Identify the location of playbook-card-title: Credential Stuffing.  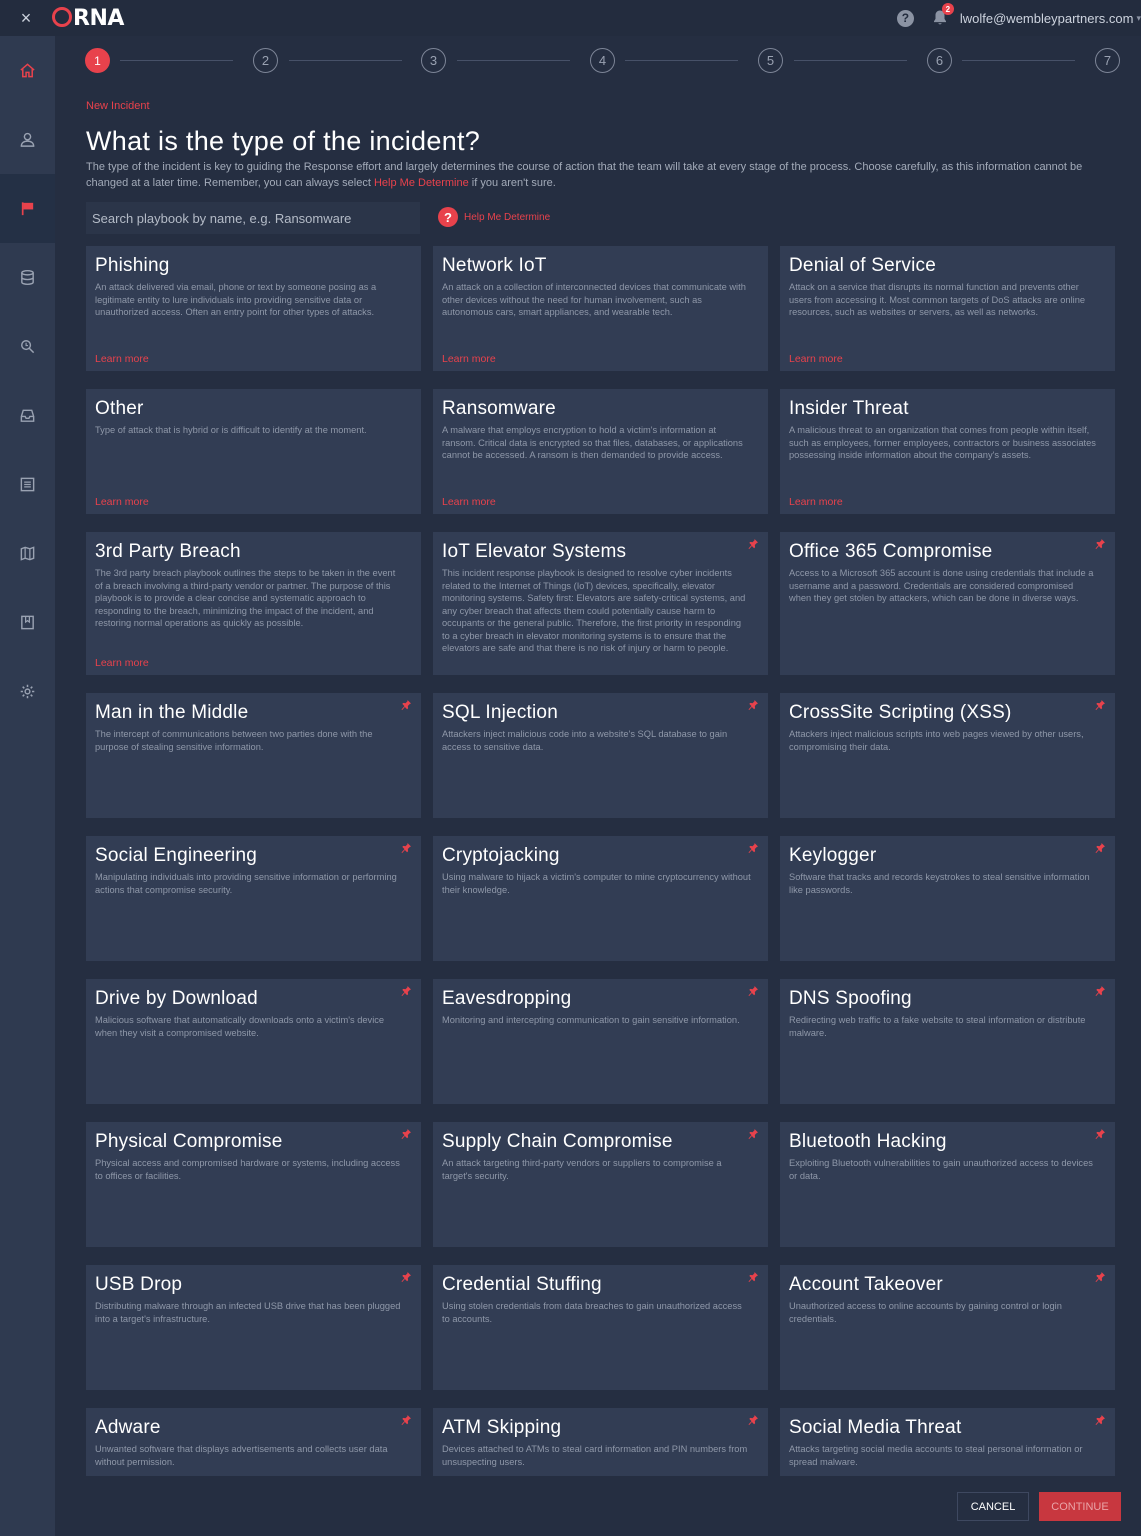
(522, 1284).